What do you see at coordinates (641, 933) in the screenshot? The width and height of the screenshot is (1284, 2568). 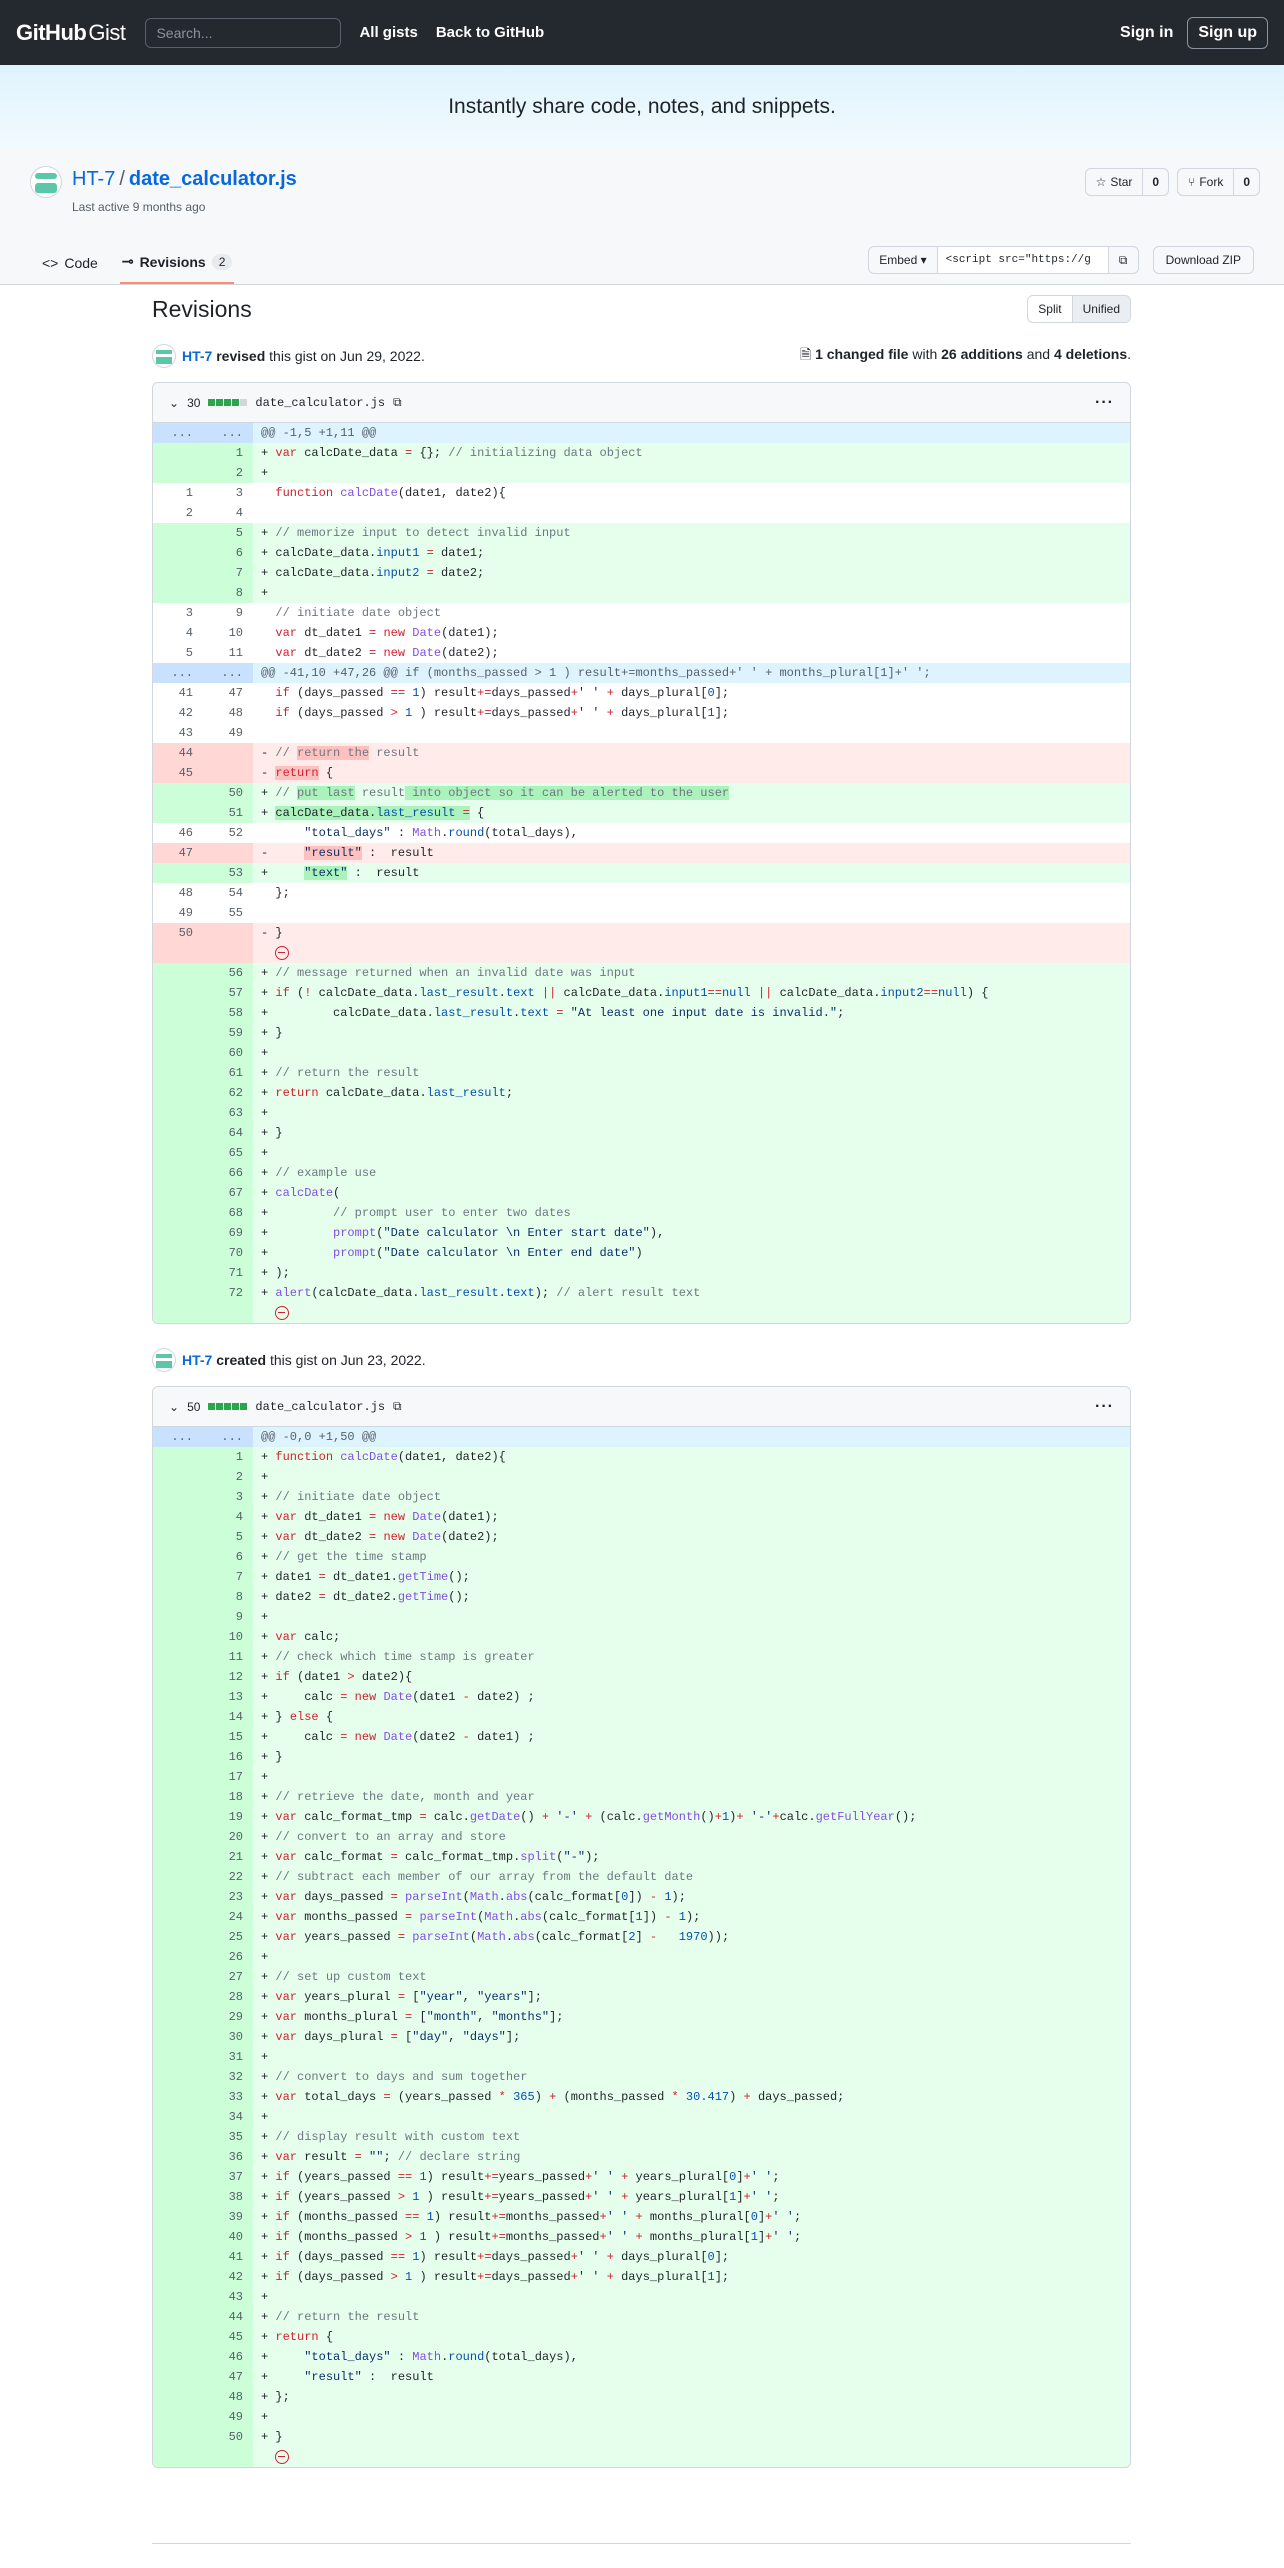 I see `diff-line: 50- }` at bounding box center [641, 933].